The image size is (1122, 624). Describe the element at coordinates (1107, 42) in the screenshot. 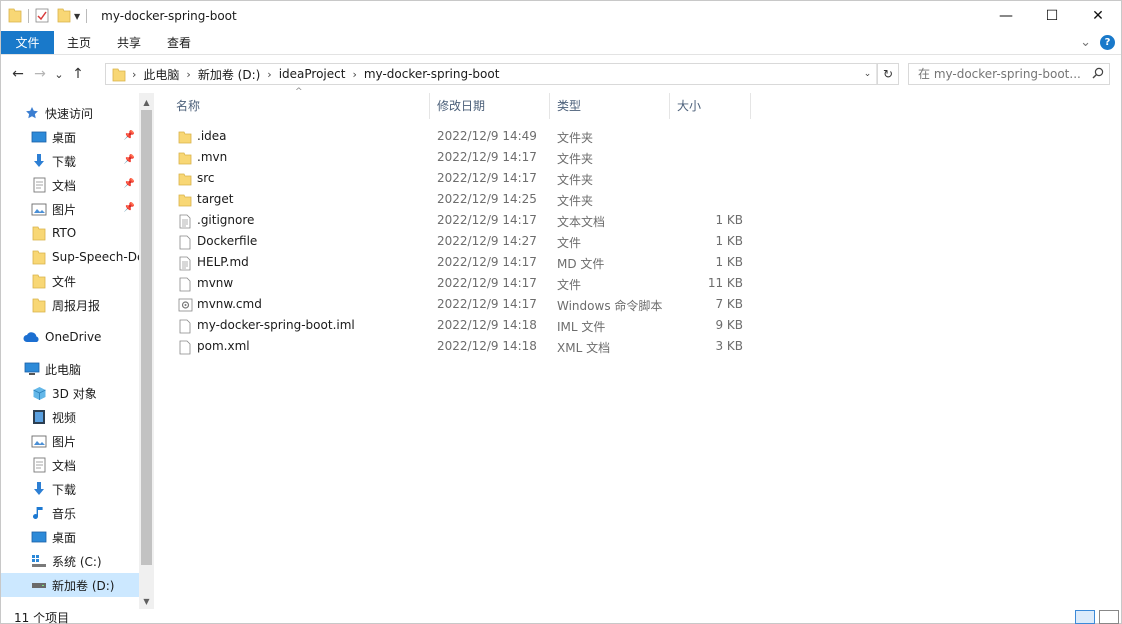

I see `help-button: ?` at that location.